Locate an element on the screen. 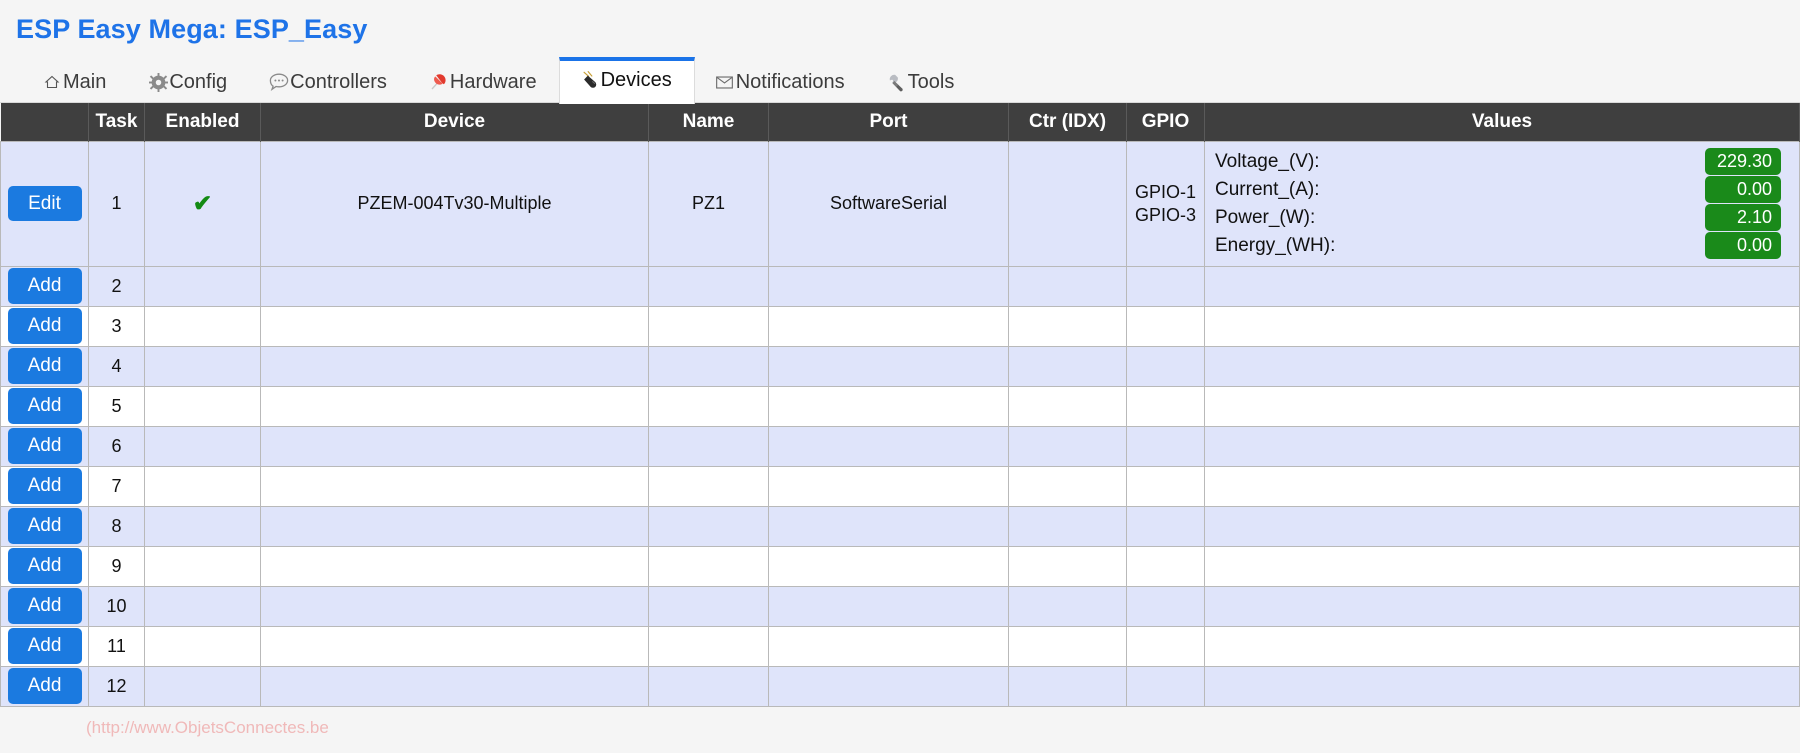 This screenshot has height=753, width=1800. plug-icon is located at coordinates (590, 80).